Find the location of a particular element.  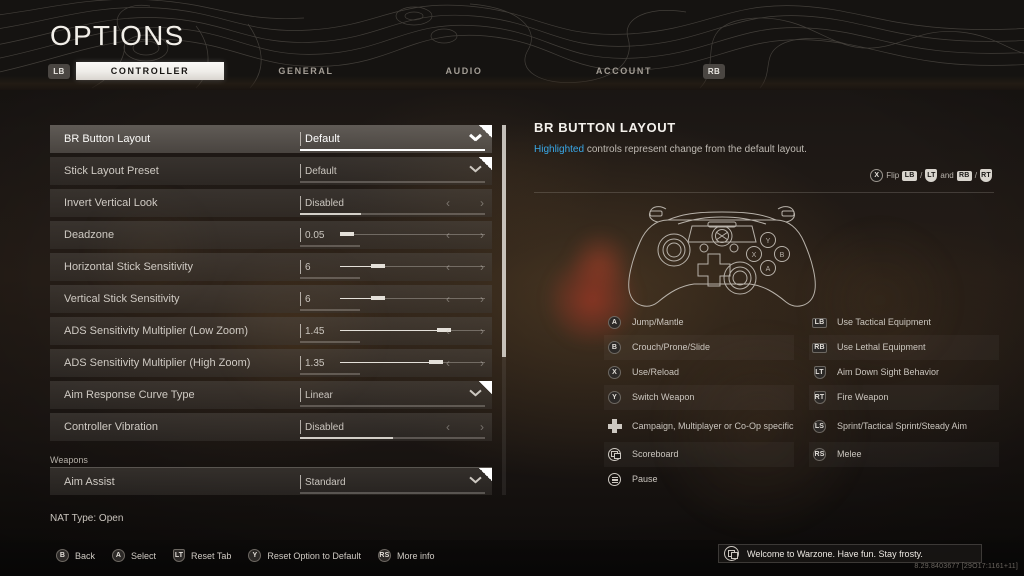

footer-action-reset-tab: LT Reset Tab is located at coordinates (202, 555).